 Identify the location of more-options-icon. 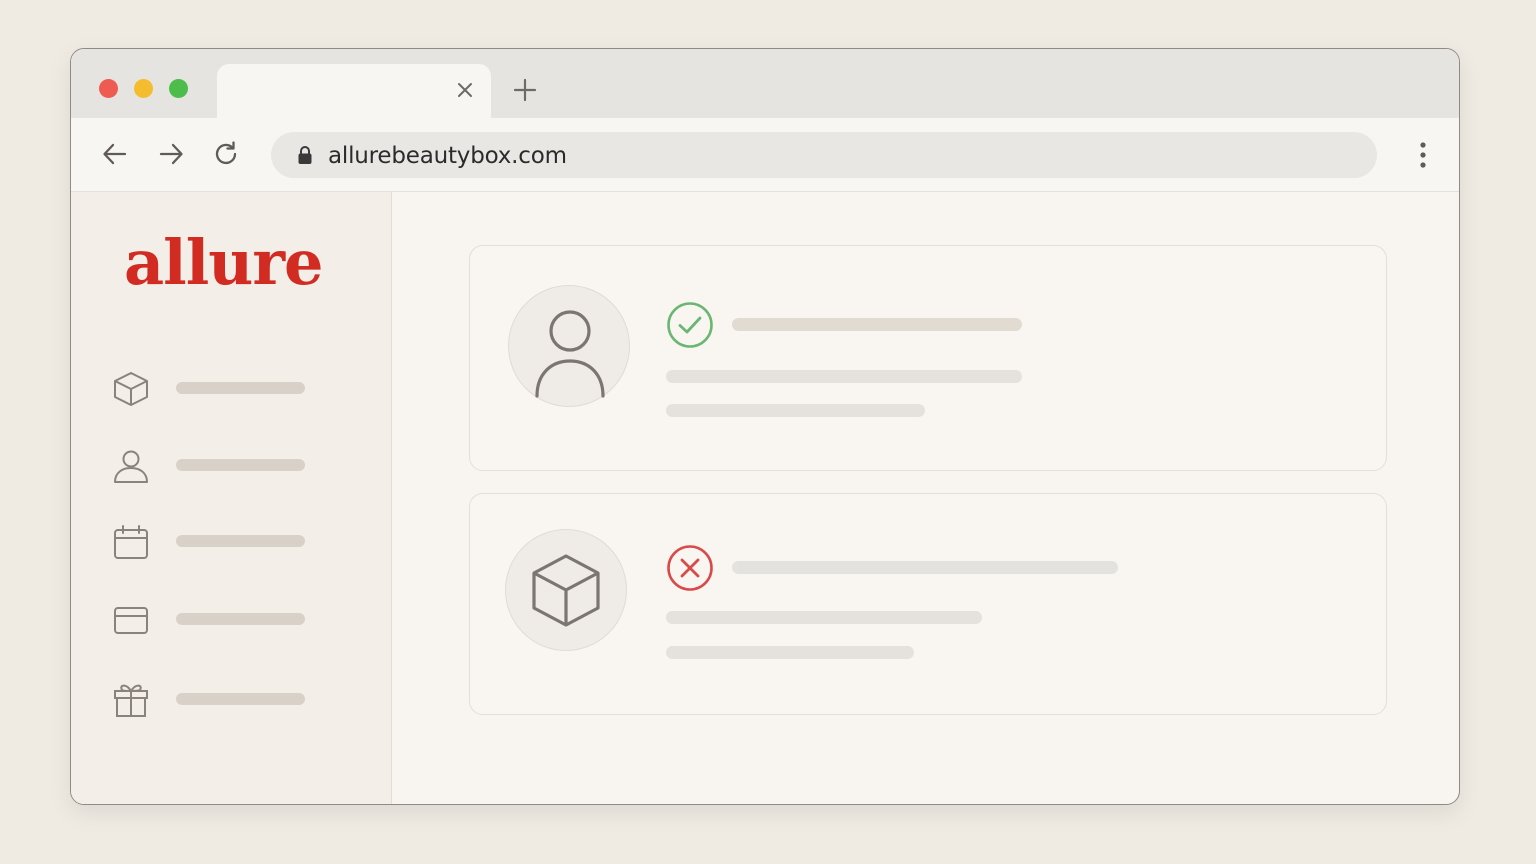
(1423, 155).